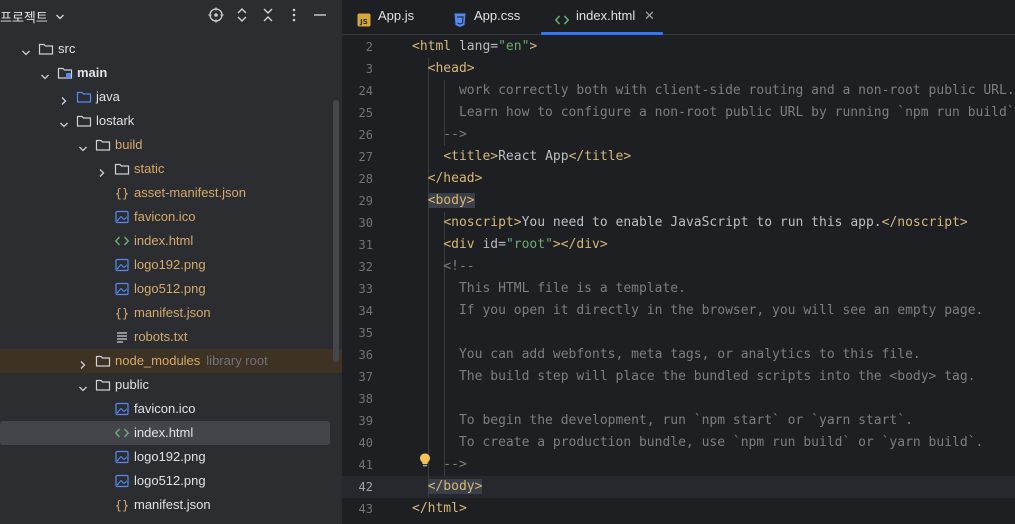  I want to click on tree-item-main: main, so click(171, 73).